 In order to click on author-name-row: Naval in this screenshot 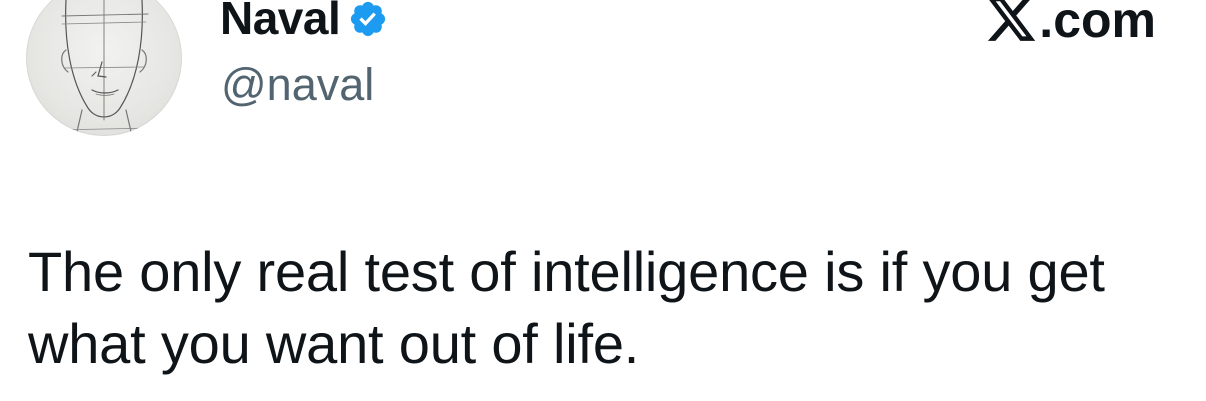, I will do `click(304, 23)`.